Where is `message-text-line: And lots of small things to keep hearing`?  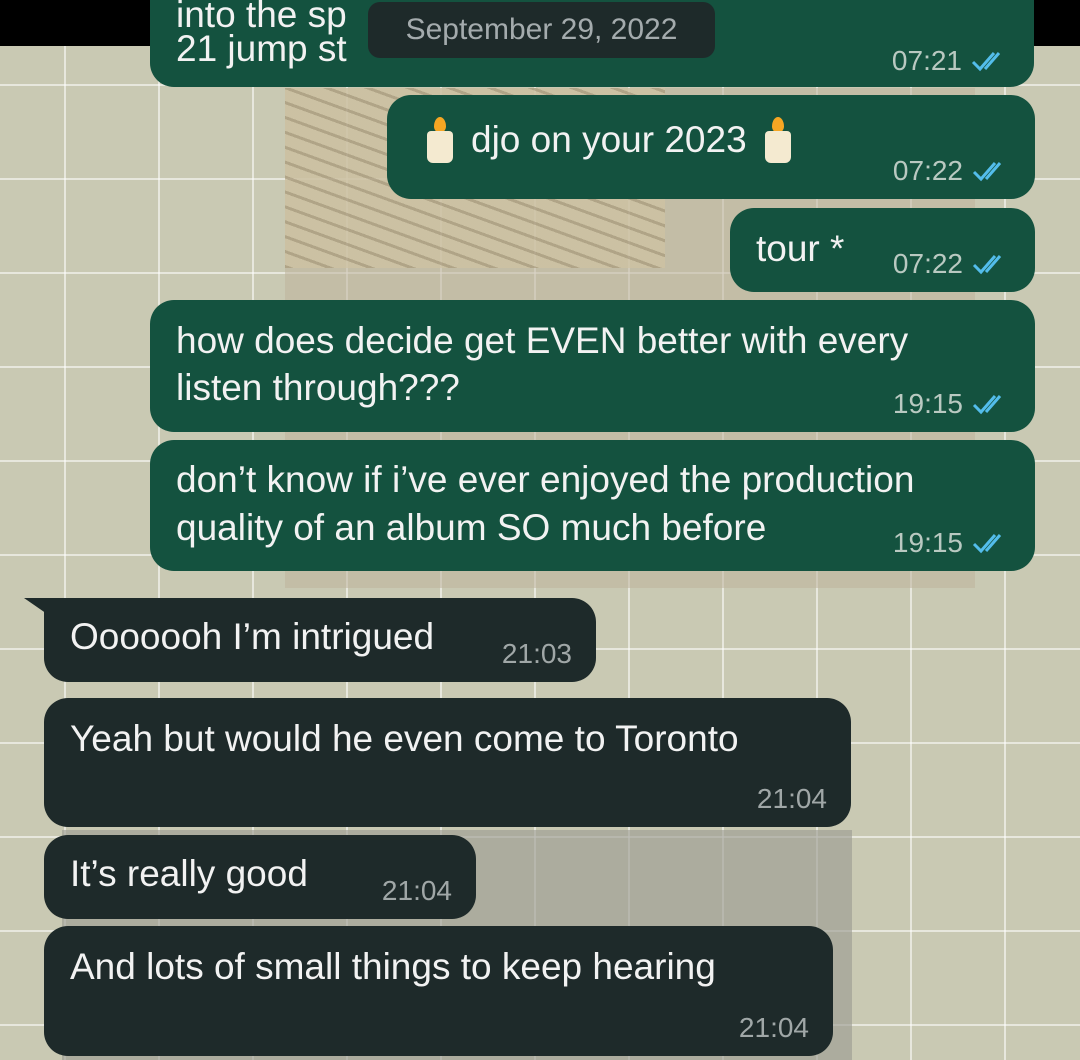 message-text-line: And lots of small things to keep hearing is located at coordinates (393, 966).